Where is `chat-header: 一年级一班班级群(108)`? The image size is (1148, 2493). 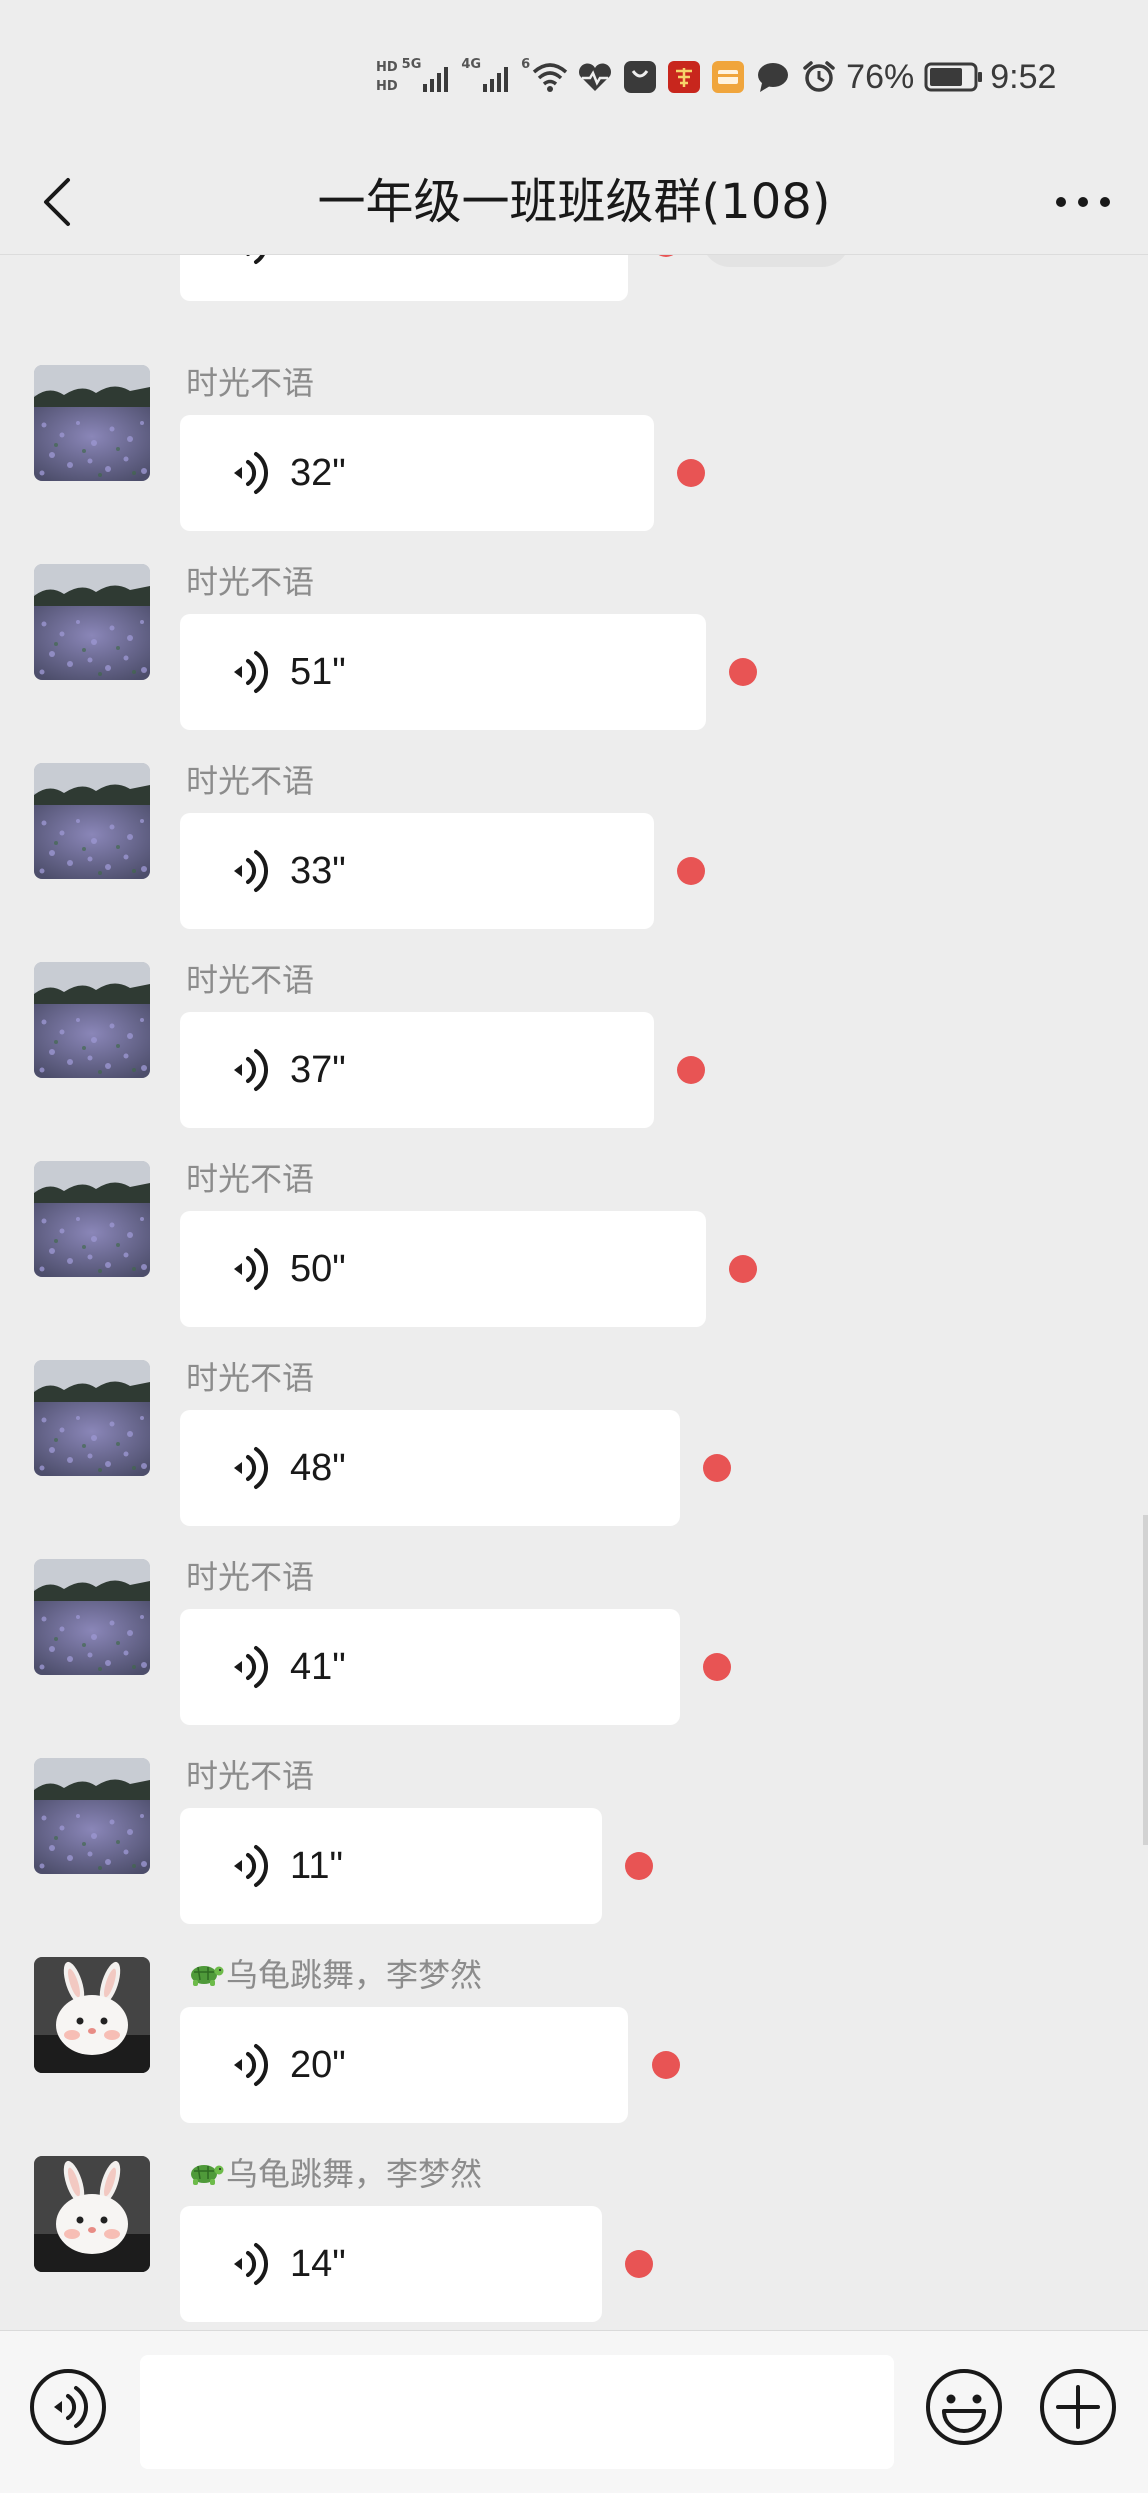
chat-header: 一年级一班班级群(108) is located at coordinates (574, 202).